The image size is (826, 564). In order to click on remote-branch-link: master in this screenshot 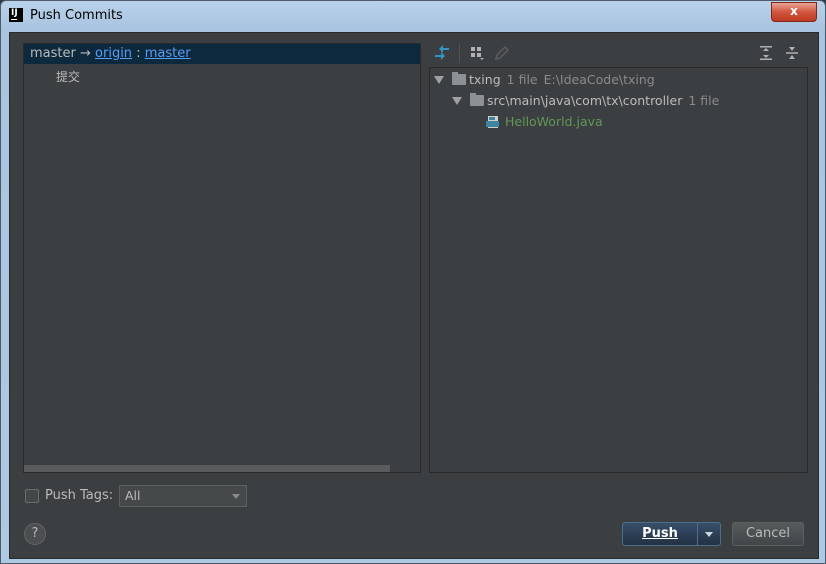, I will do `click(168, 53)`.